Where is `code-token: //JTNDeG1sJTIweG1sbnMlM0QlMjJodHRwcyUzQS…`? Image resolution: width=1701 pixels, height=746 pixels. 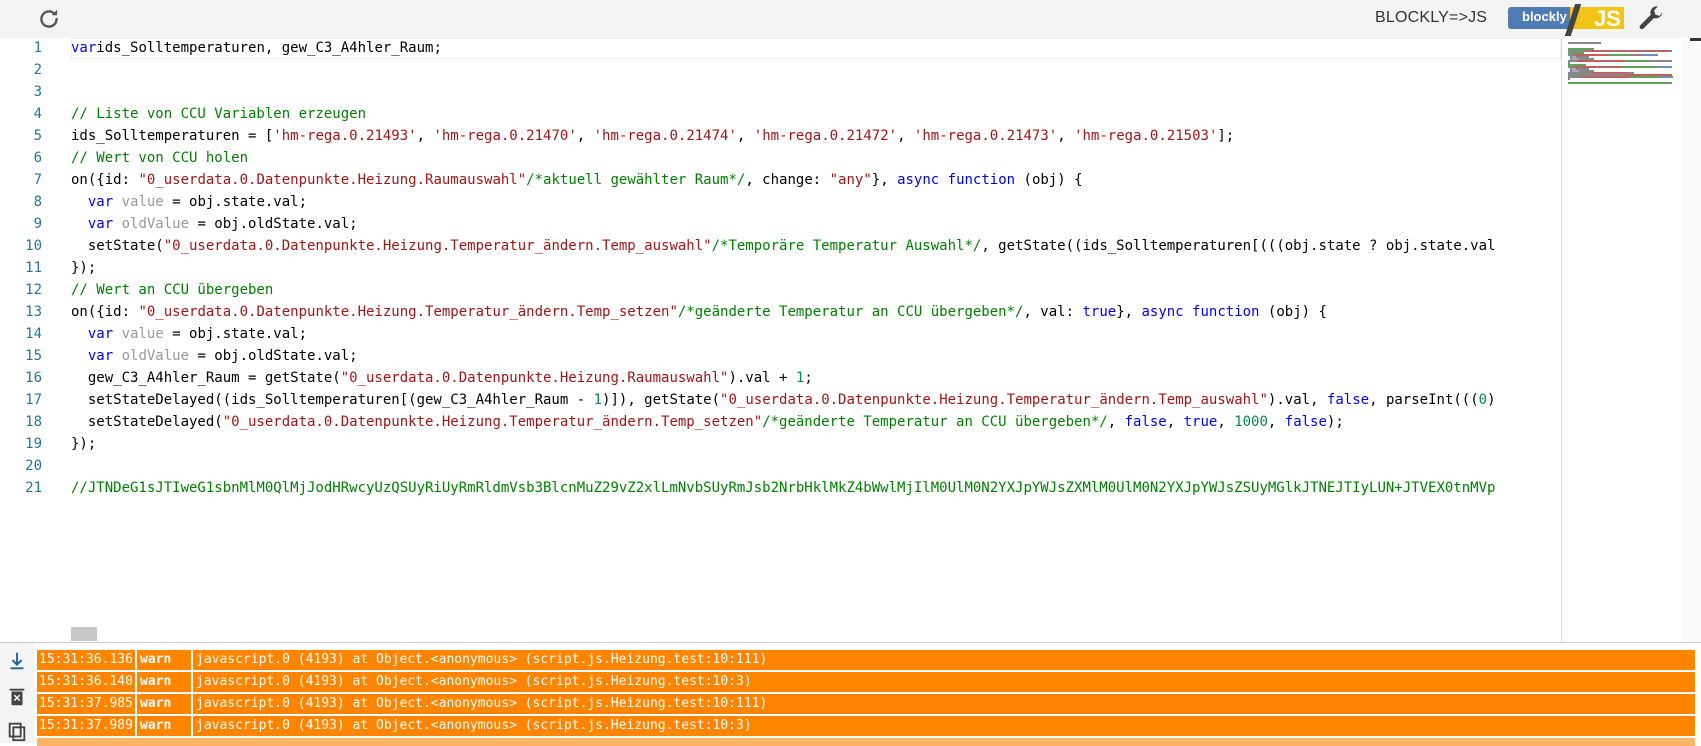
code-token: //JTNDeG1sJTIweG1sbnMlM0QlMjJodHRwcyUzQS… is located at coordinates (783, 488).